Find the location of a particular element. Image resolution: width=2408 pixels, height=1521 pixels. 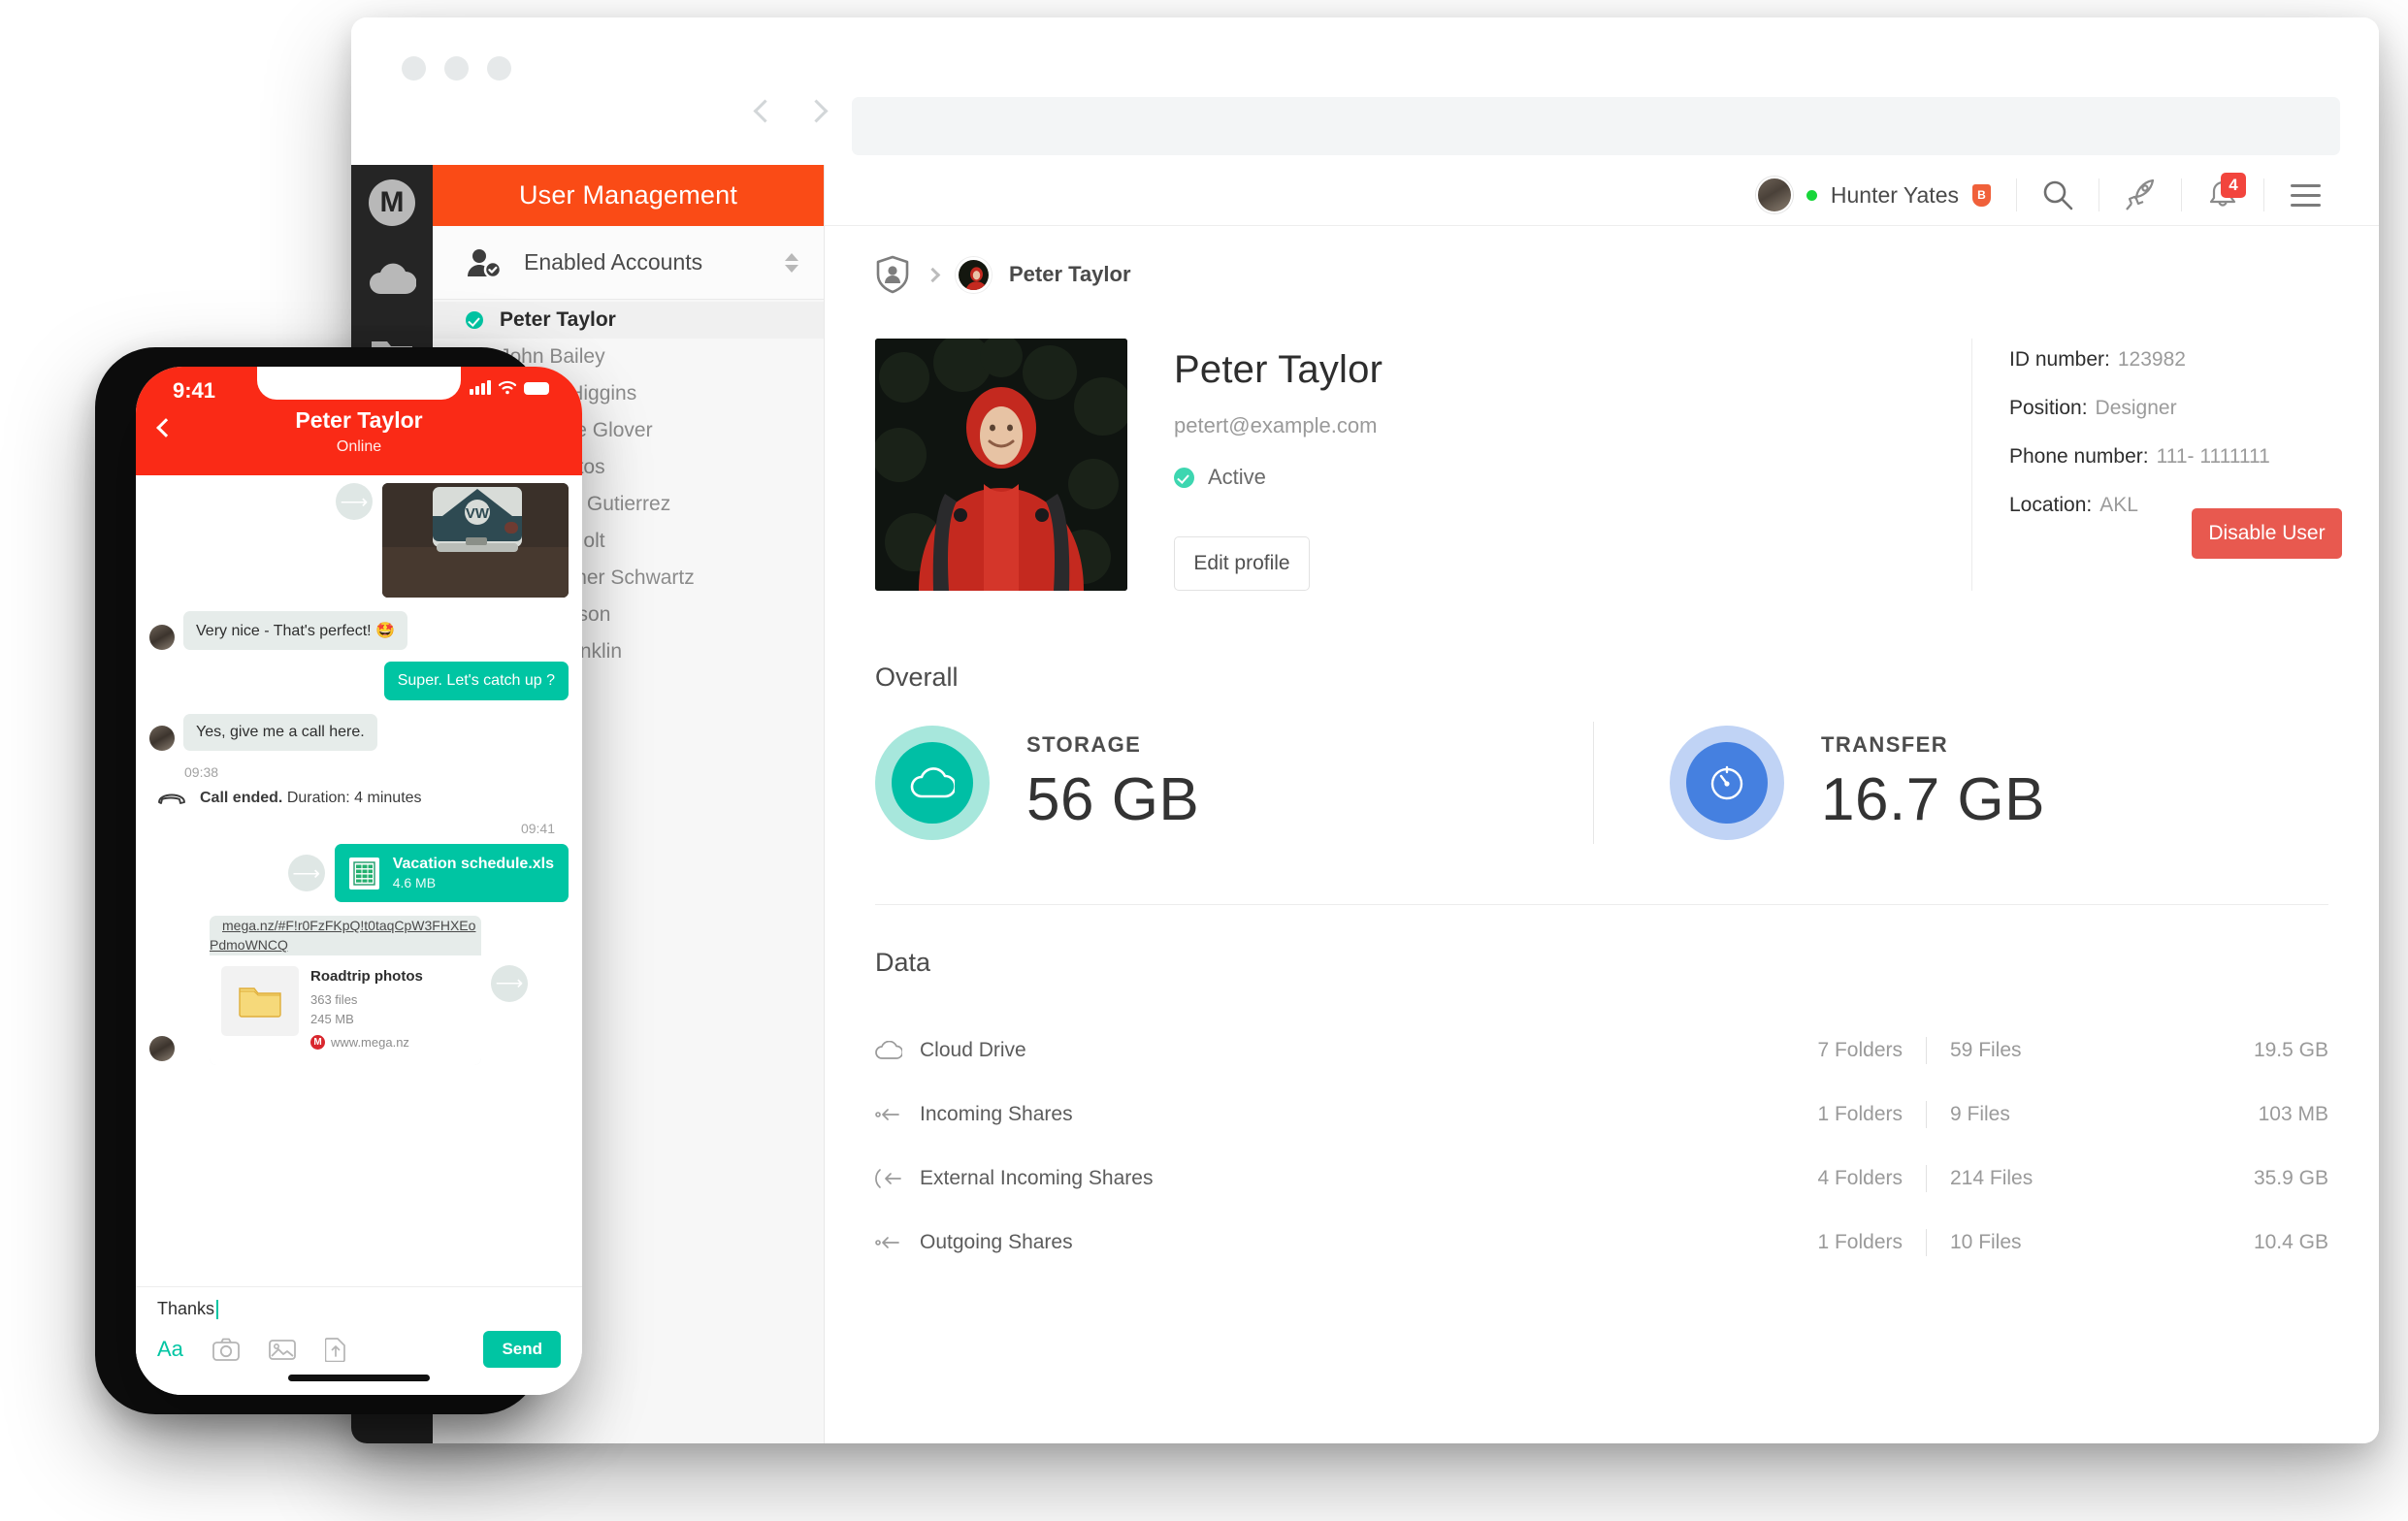

camera-icon is located at coordinates (226, 1349).